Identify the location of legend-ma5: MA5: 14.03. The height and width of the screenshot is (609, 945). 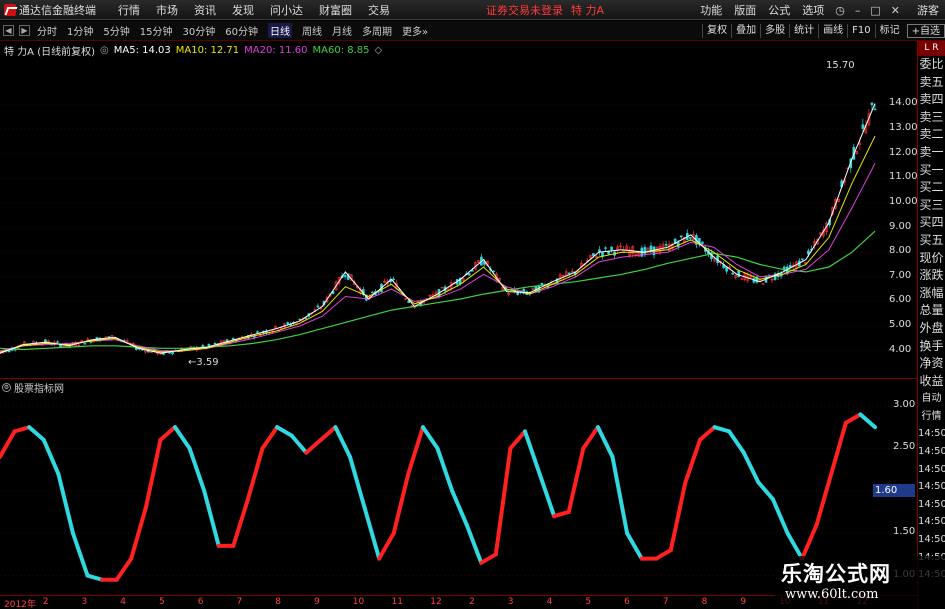
(142, 50).